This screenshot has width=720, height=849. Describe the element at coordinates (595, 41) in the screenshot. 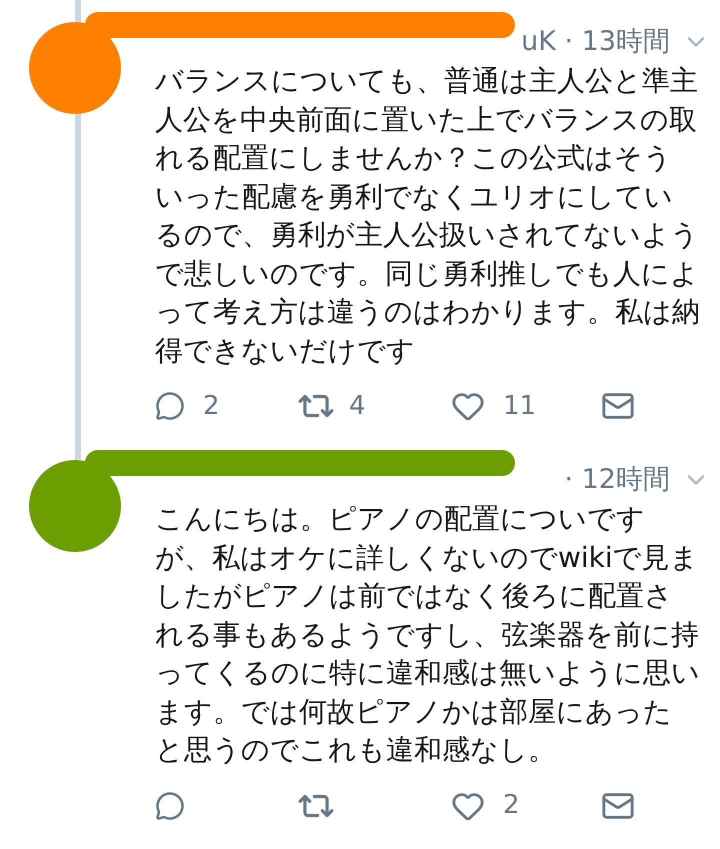

I see `tweet-meta: uK · 13時間` at that location.